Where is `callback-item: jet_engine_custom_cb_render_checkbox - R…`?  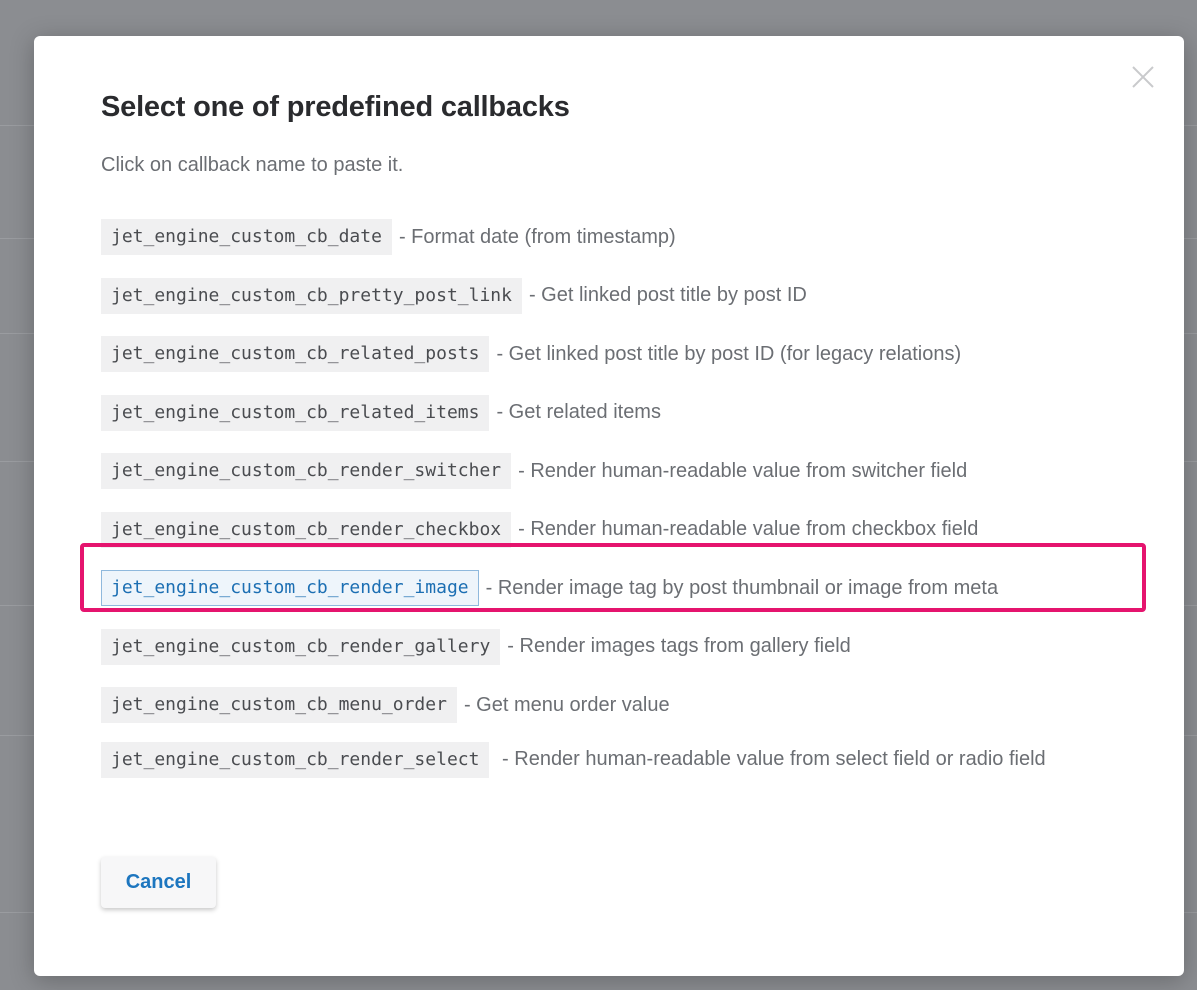 callback-item: jet_engine_custom_cb_render_checkbox - R… is located at coordinates (606, 530).